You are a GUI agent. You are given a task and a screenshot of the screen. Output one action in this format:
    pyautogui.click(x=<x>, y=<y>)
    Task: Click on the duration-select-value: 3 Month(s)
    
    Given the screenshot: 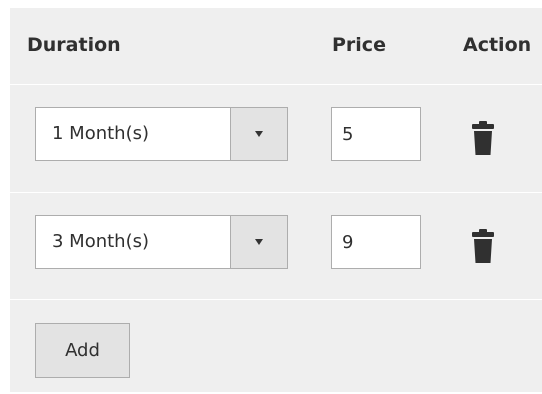 What is the action you would take?
    pyautogui.click(x=101, y=241)
    